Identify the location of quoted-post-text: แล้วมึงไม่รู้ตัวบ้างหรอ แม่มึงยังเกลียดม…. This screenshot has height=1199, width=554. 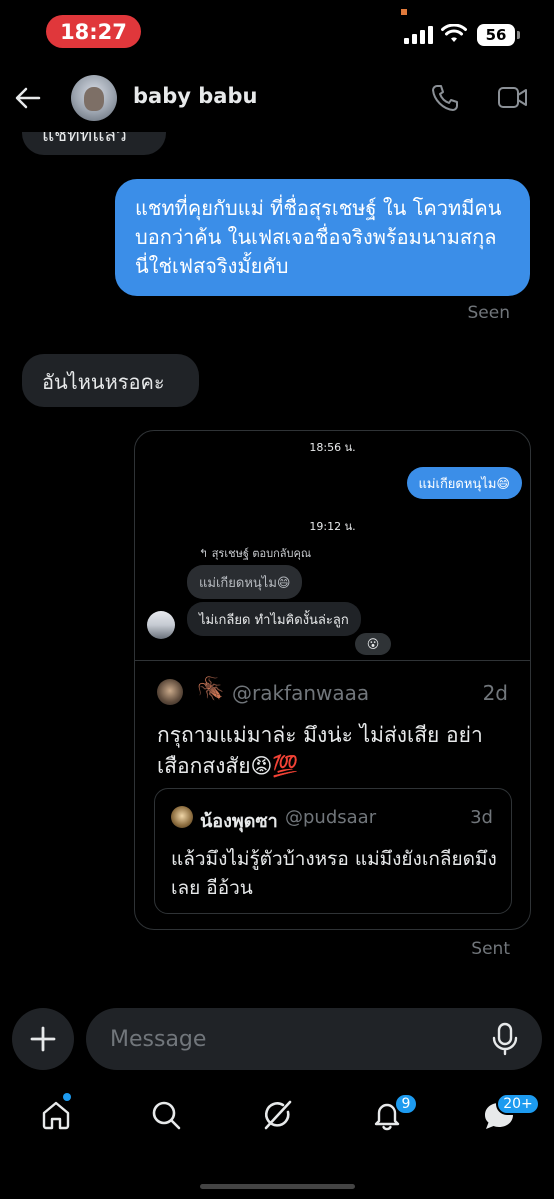
(334, 873).